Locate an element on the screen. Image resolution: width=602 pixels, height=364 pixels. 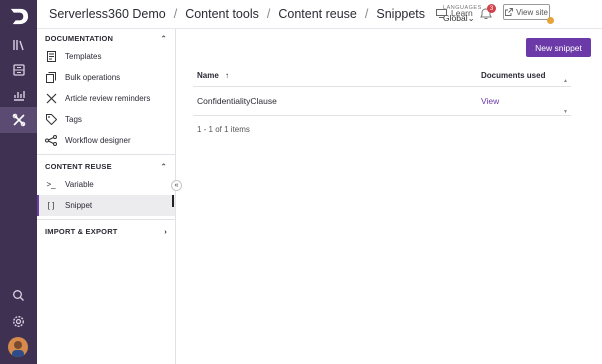
view-site-button: View site is located at coordinates (526, 12).